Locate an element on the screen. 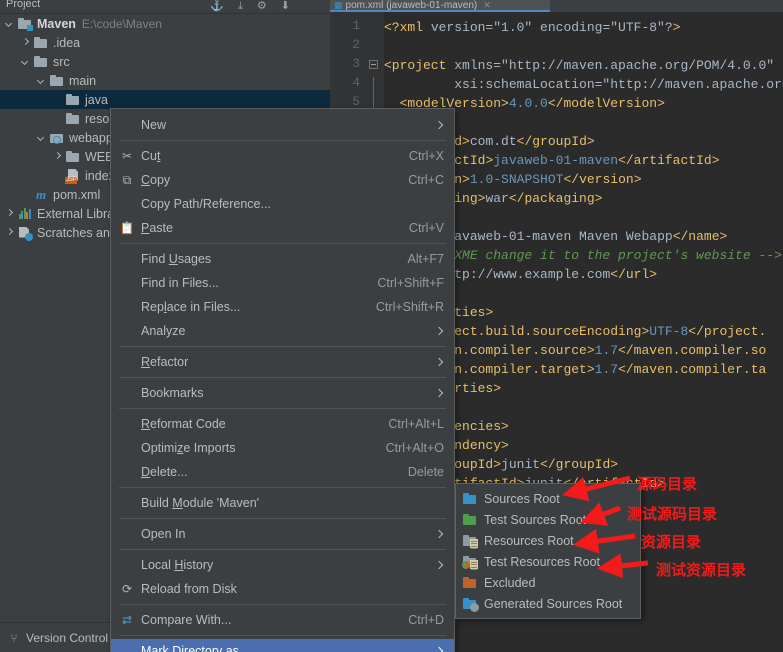 Image resolution: width=783 pixels, height=652 pixels. annotation-text: 源码目录 is located at coordinates (667, 484).